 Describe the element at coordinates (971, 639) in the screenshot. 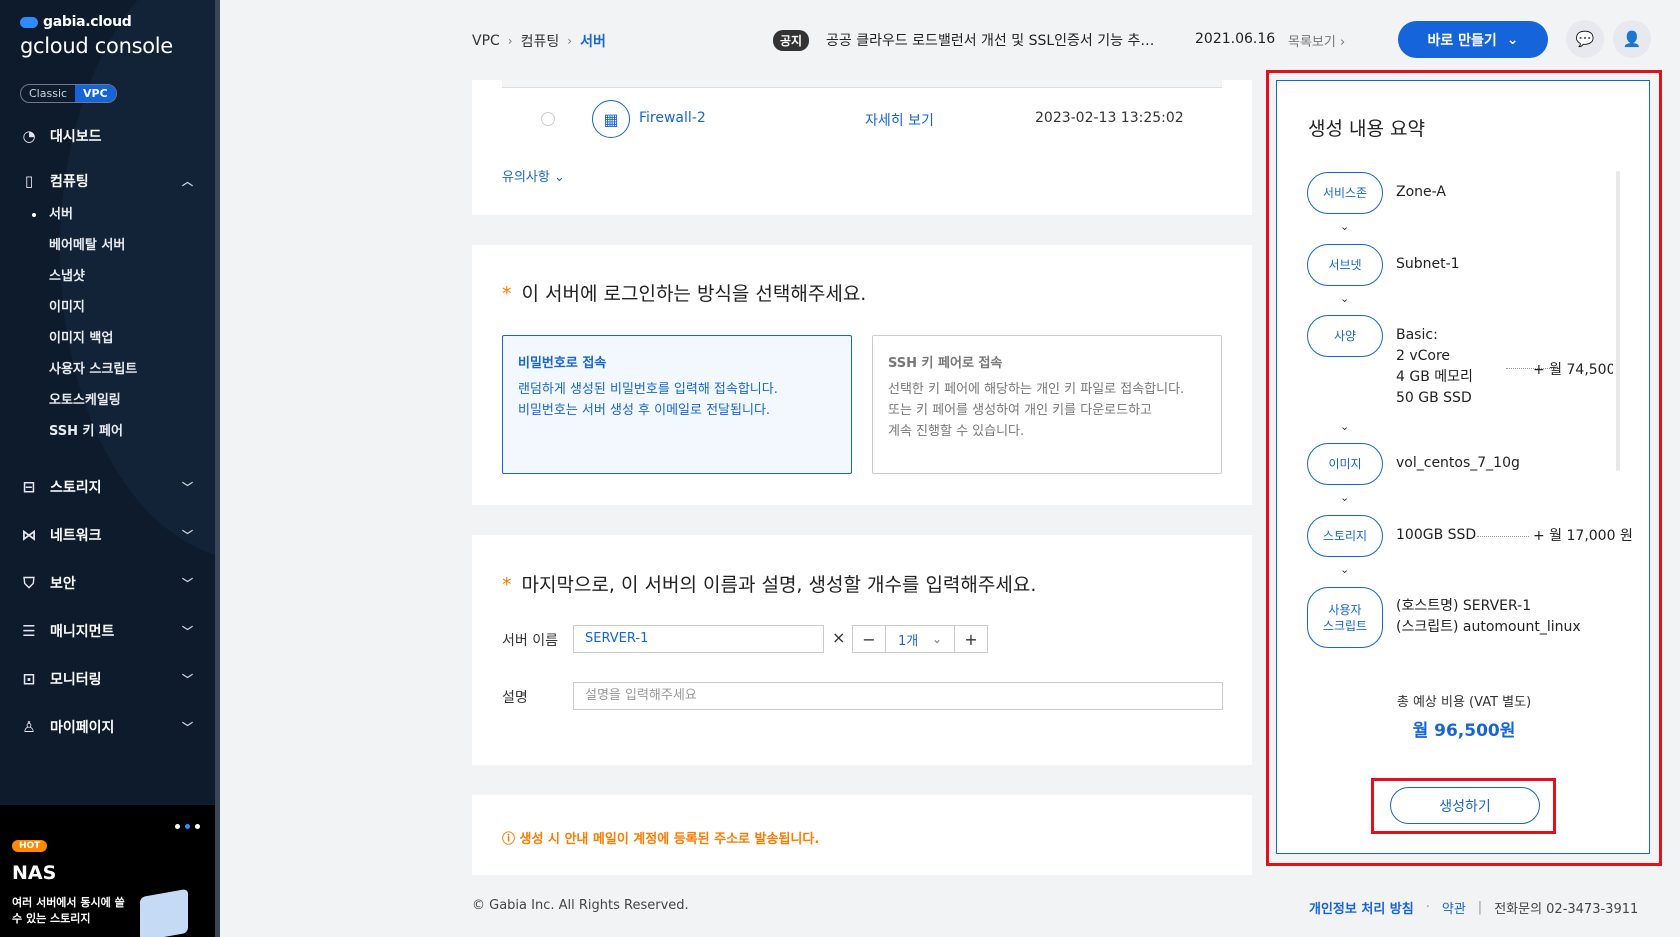

I see `increment-button: +` at that location.